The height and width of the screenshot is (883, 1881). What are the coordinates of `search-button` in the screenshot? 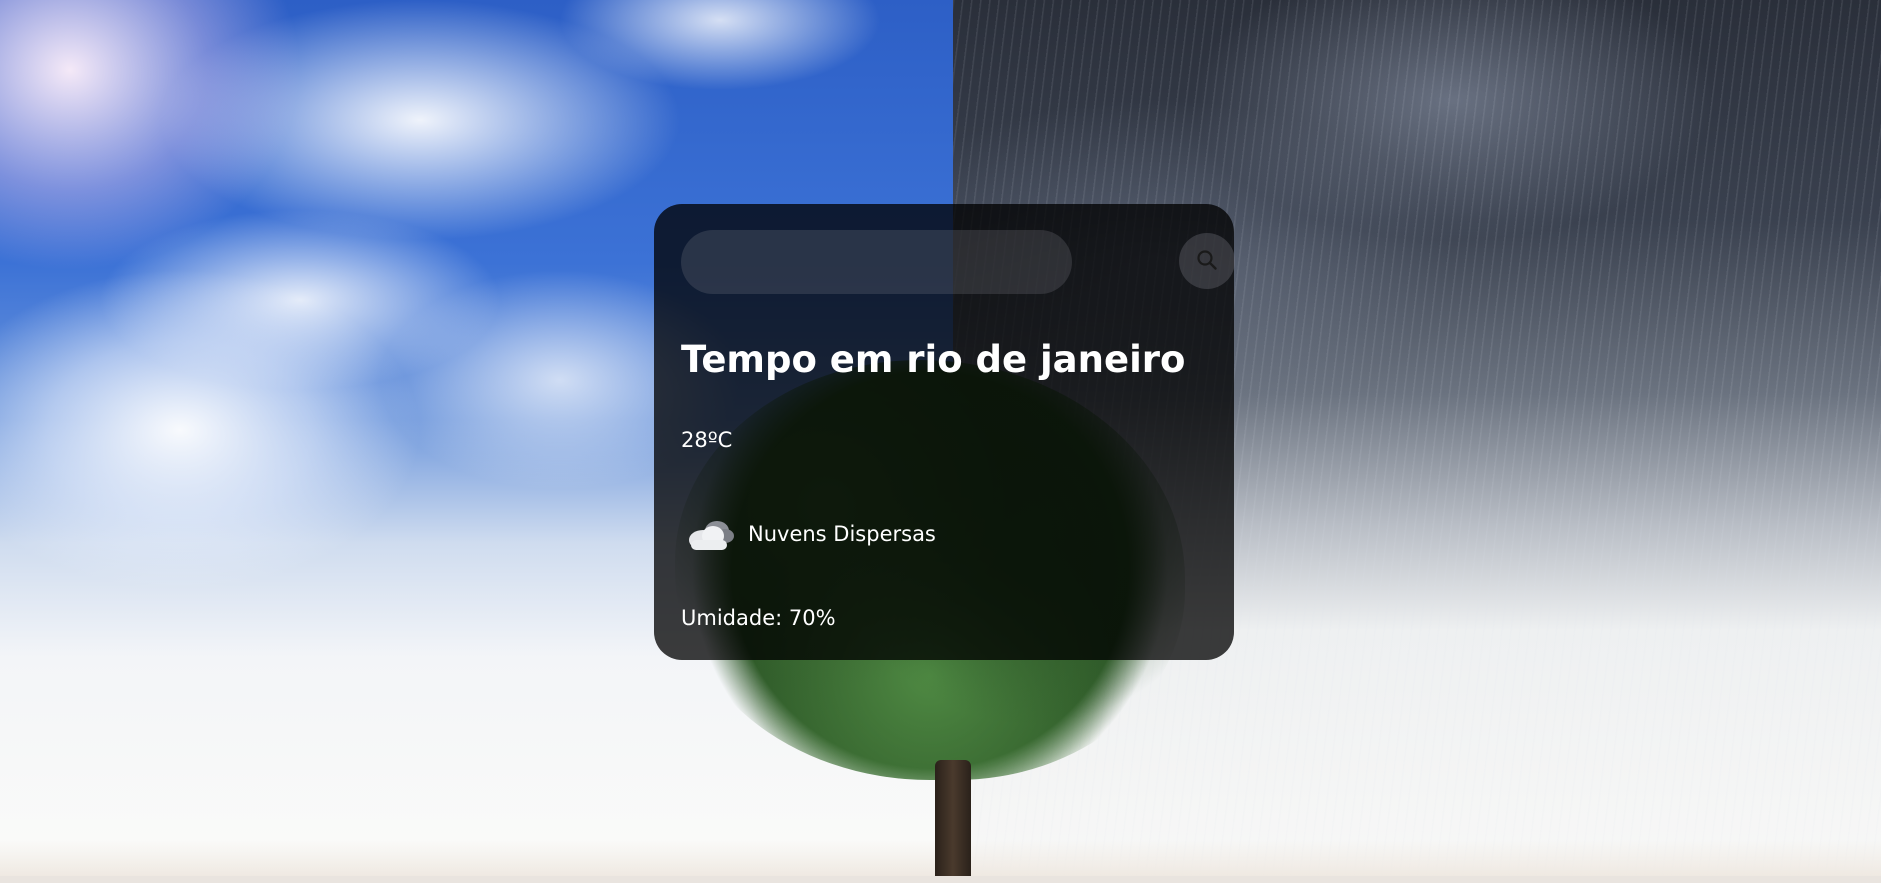 It's located at (1207, 261).